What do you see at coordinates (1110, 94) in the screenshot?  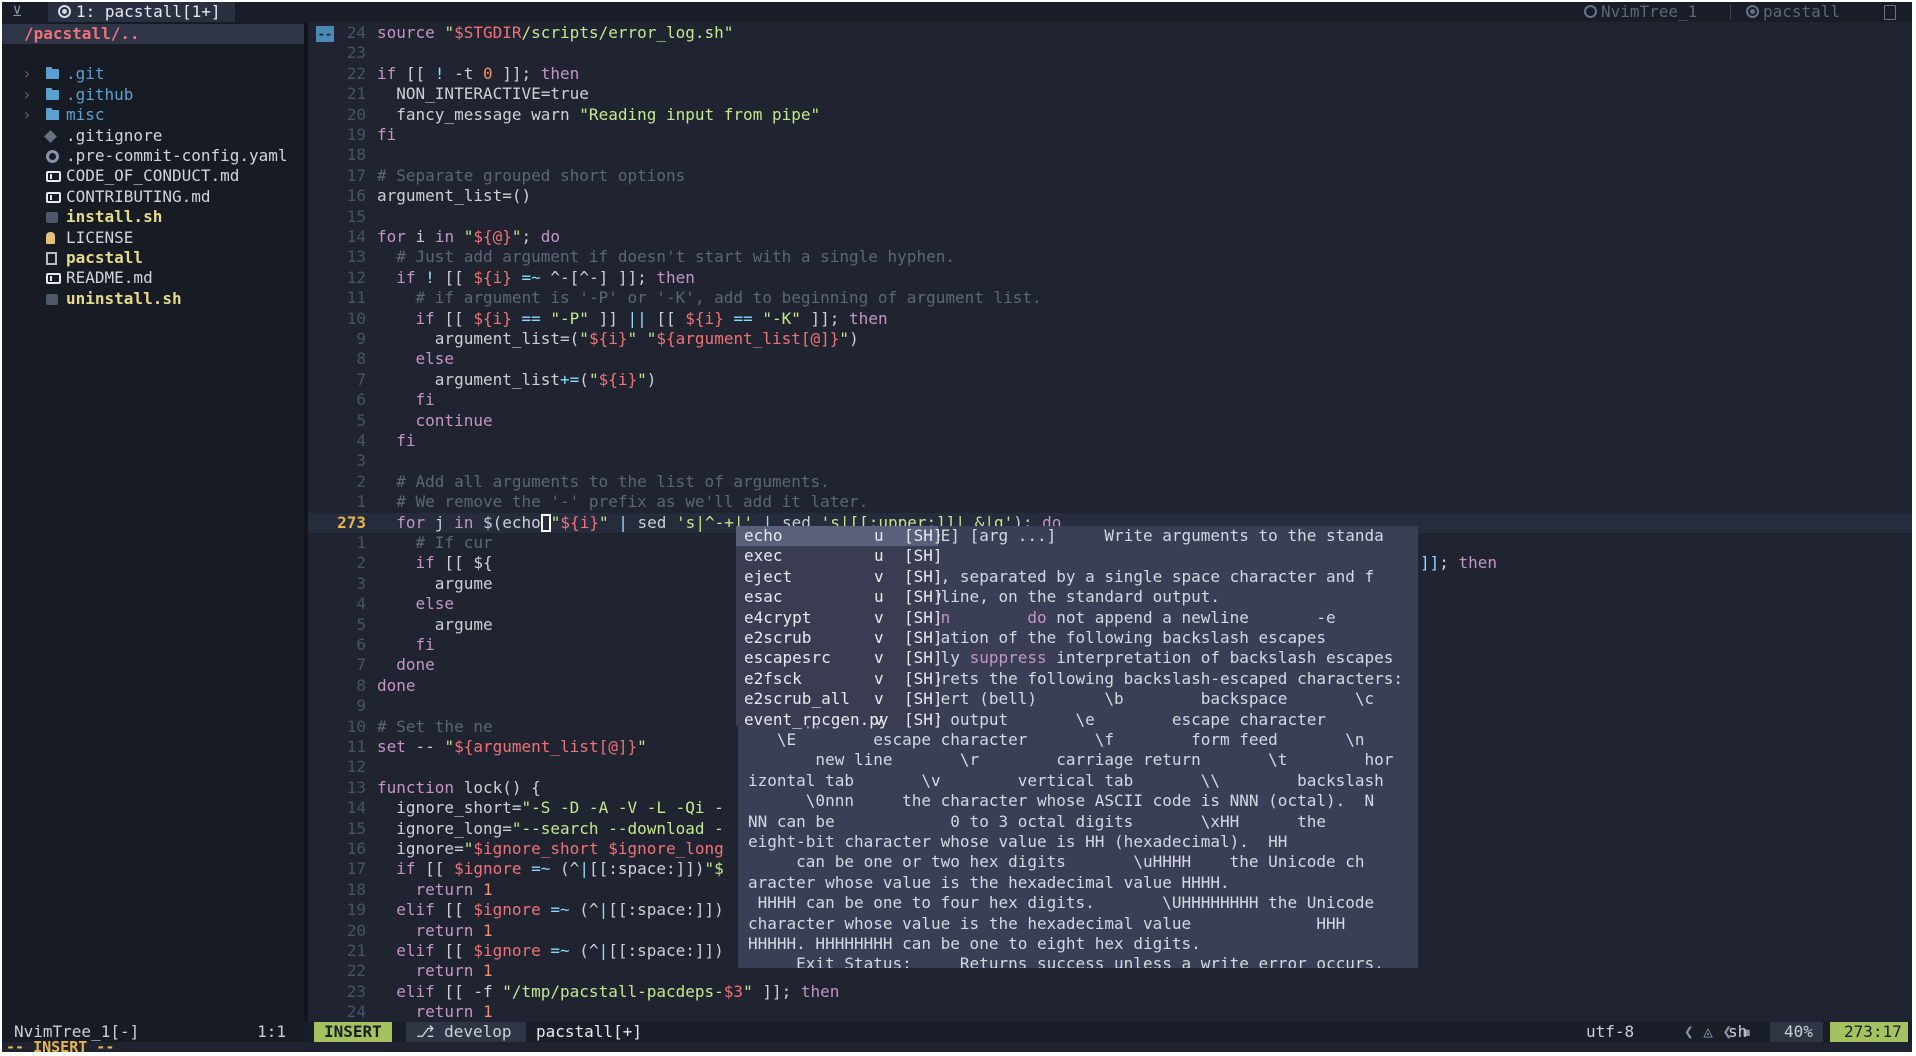 I see `code-line: 21 NON_INTERACTIVE=true` at bounding box center [1110, 94].